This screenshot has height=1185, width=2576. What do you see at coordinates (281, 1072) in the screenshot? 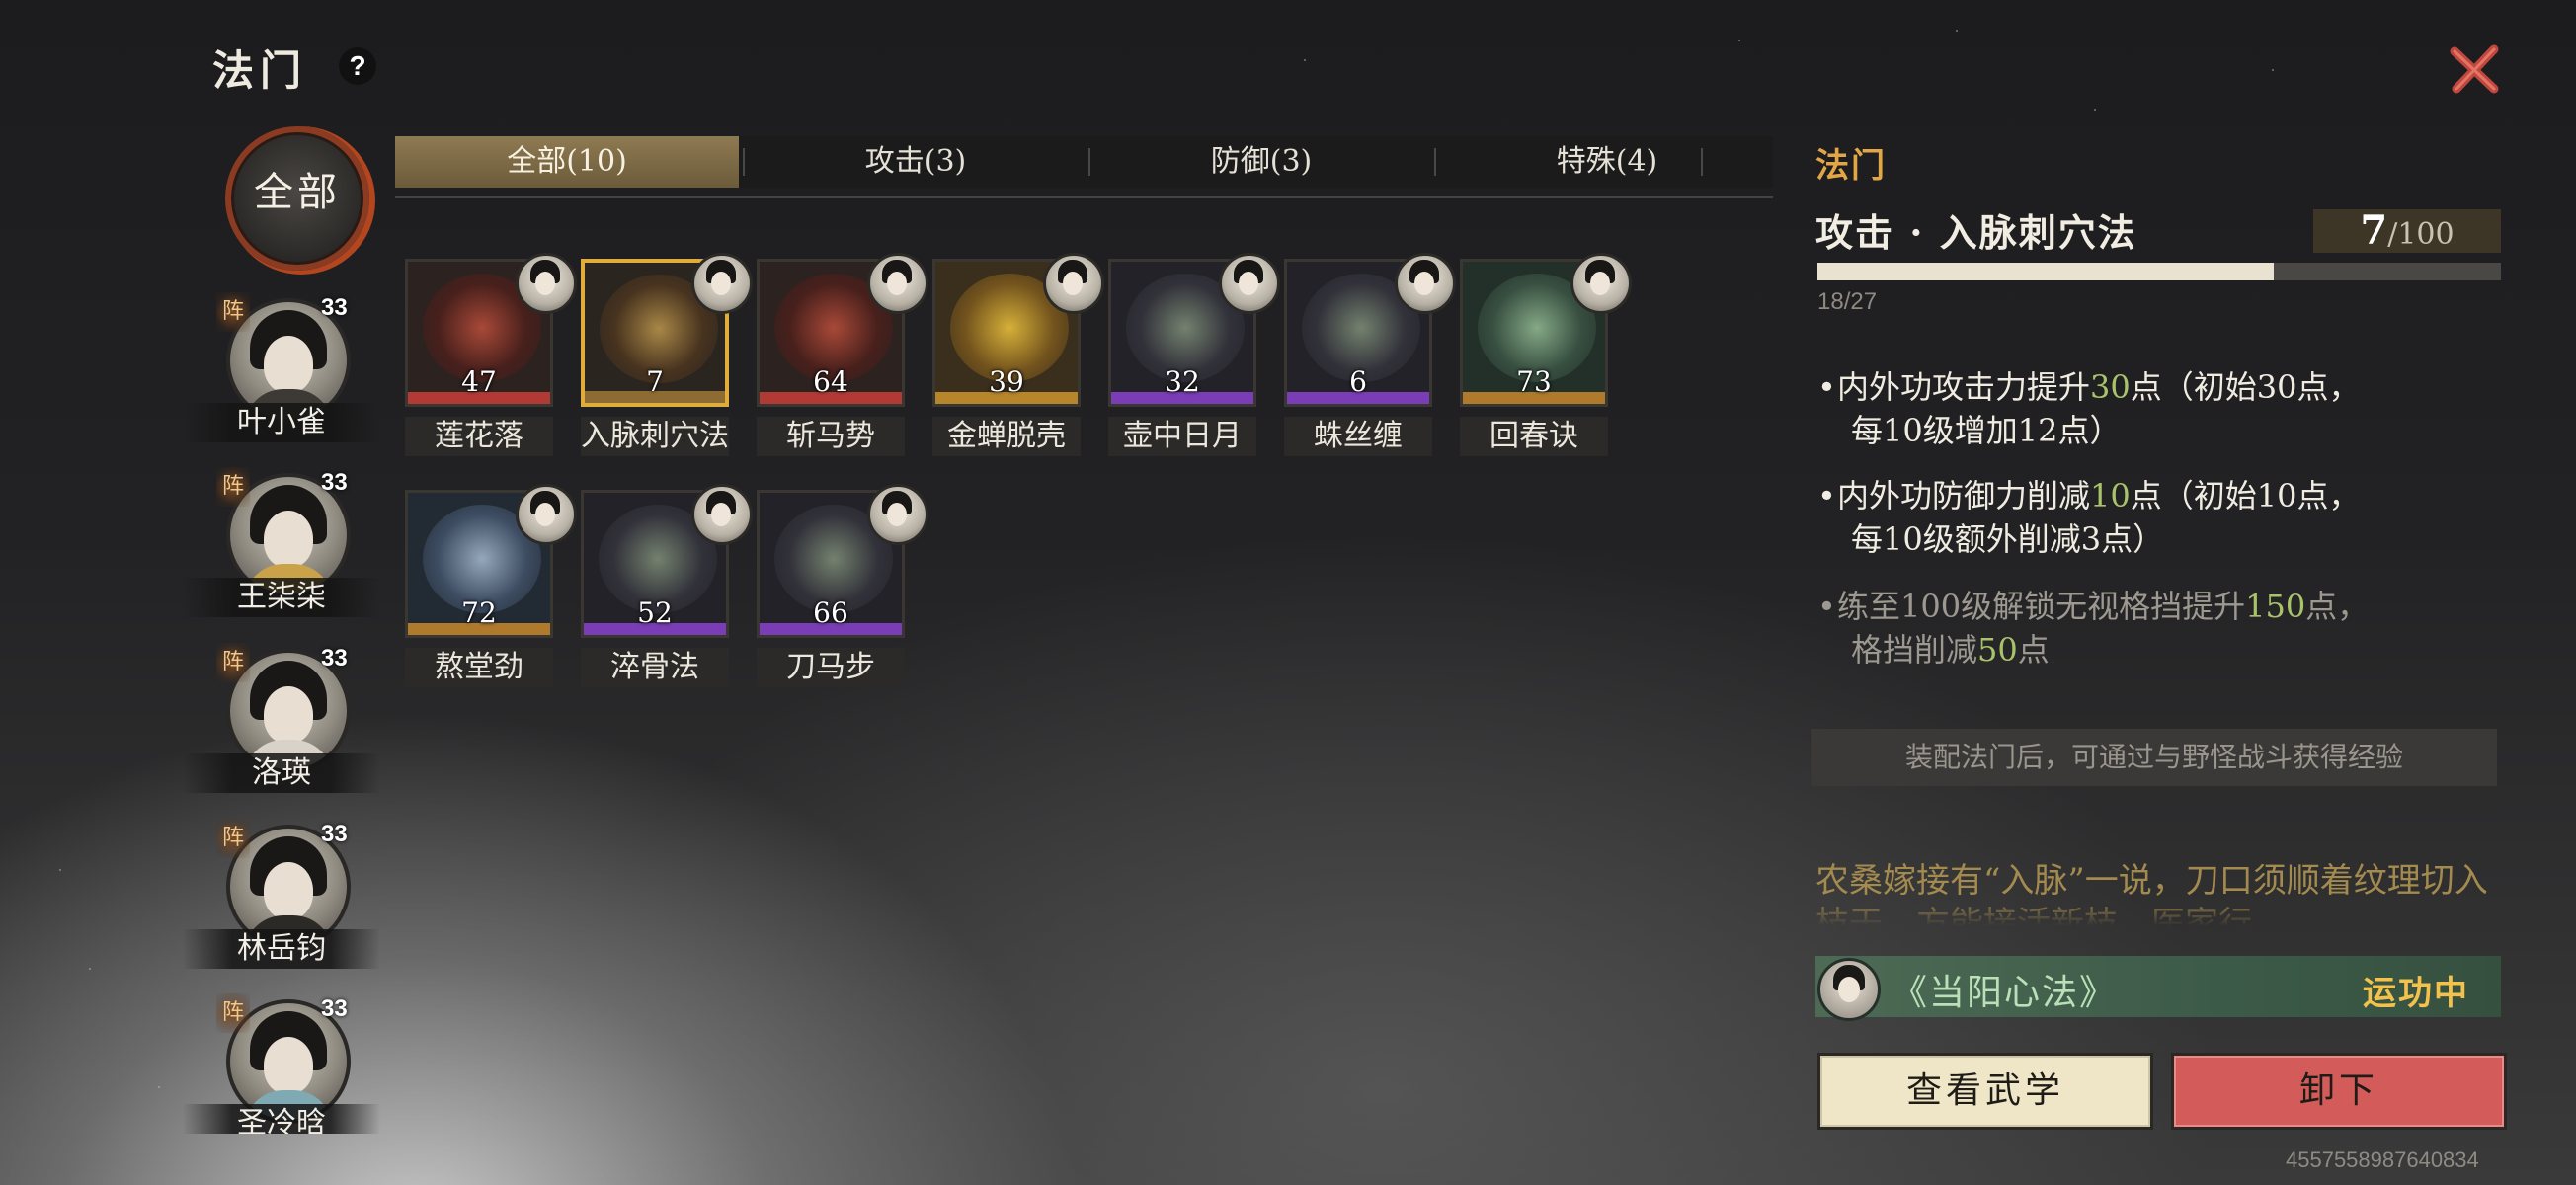
I see `member-card: 阵 33 圣冷晗` at bounding box center [281, 1072].